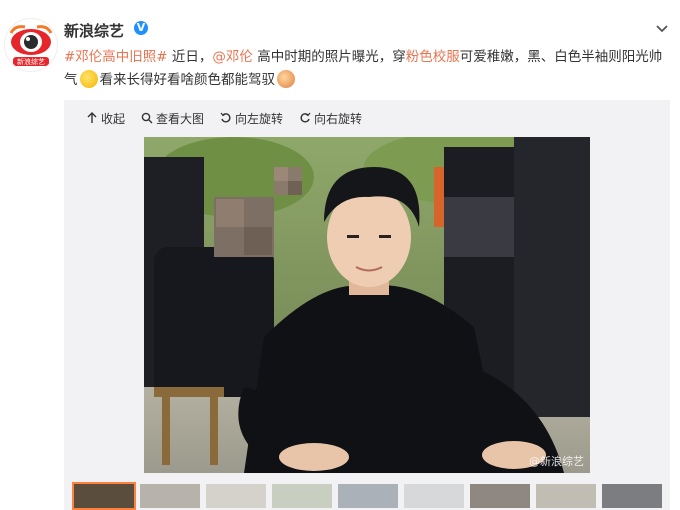  Describe the element at coordinates (141, 28) in the screenshot. I see `verified-badge-icon: V` at that location.